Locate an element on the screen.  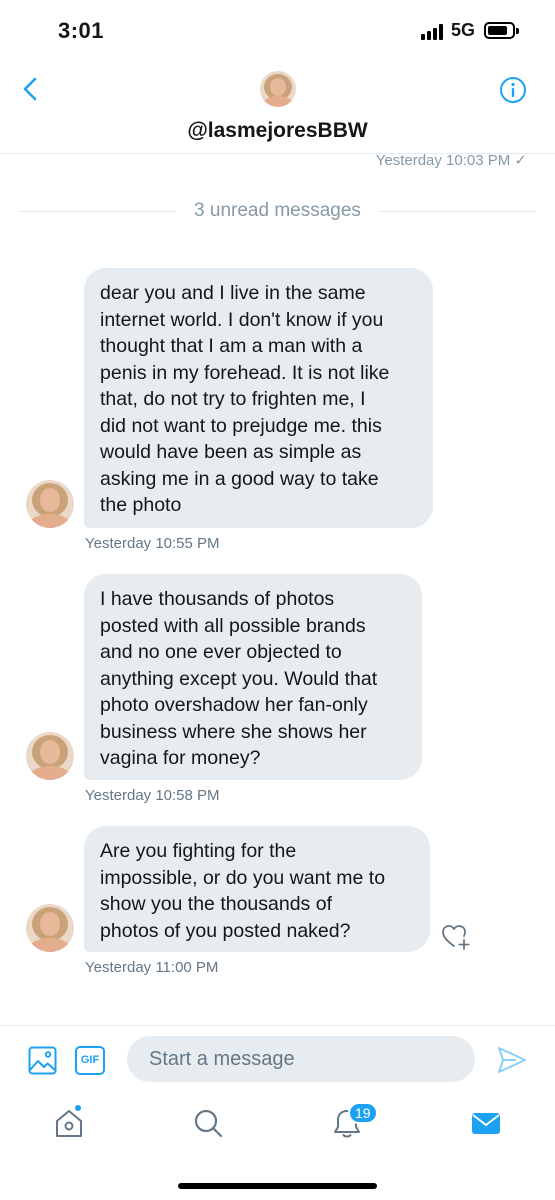
envelope-icon is located at coordinates (486, 1123).